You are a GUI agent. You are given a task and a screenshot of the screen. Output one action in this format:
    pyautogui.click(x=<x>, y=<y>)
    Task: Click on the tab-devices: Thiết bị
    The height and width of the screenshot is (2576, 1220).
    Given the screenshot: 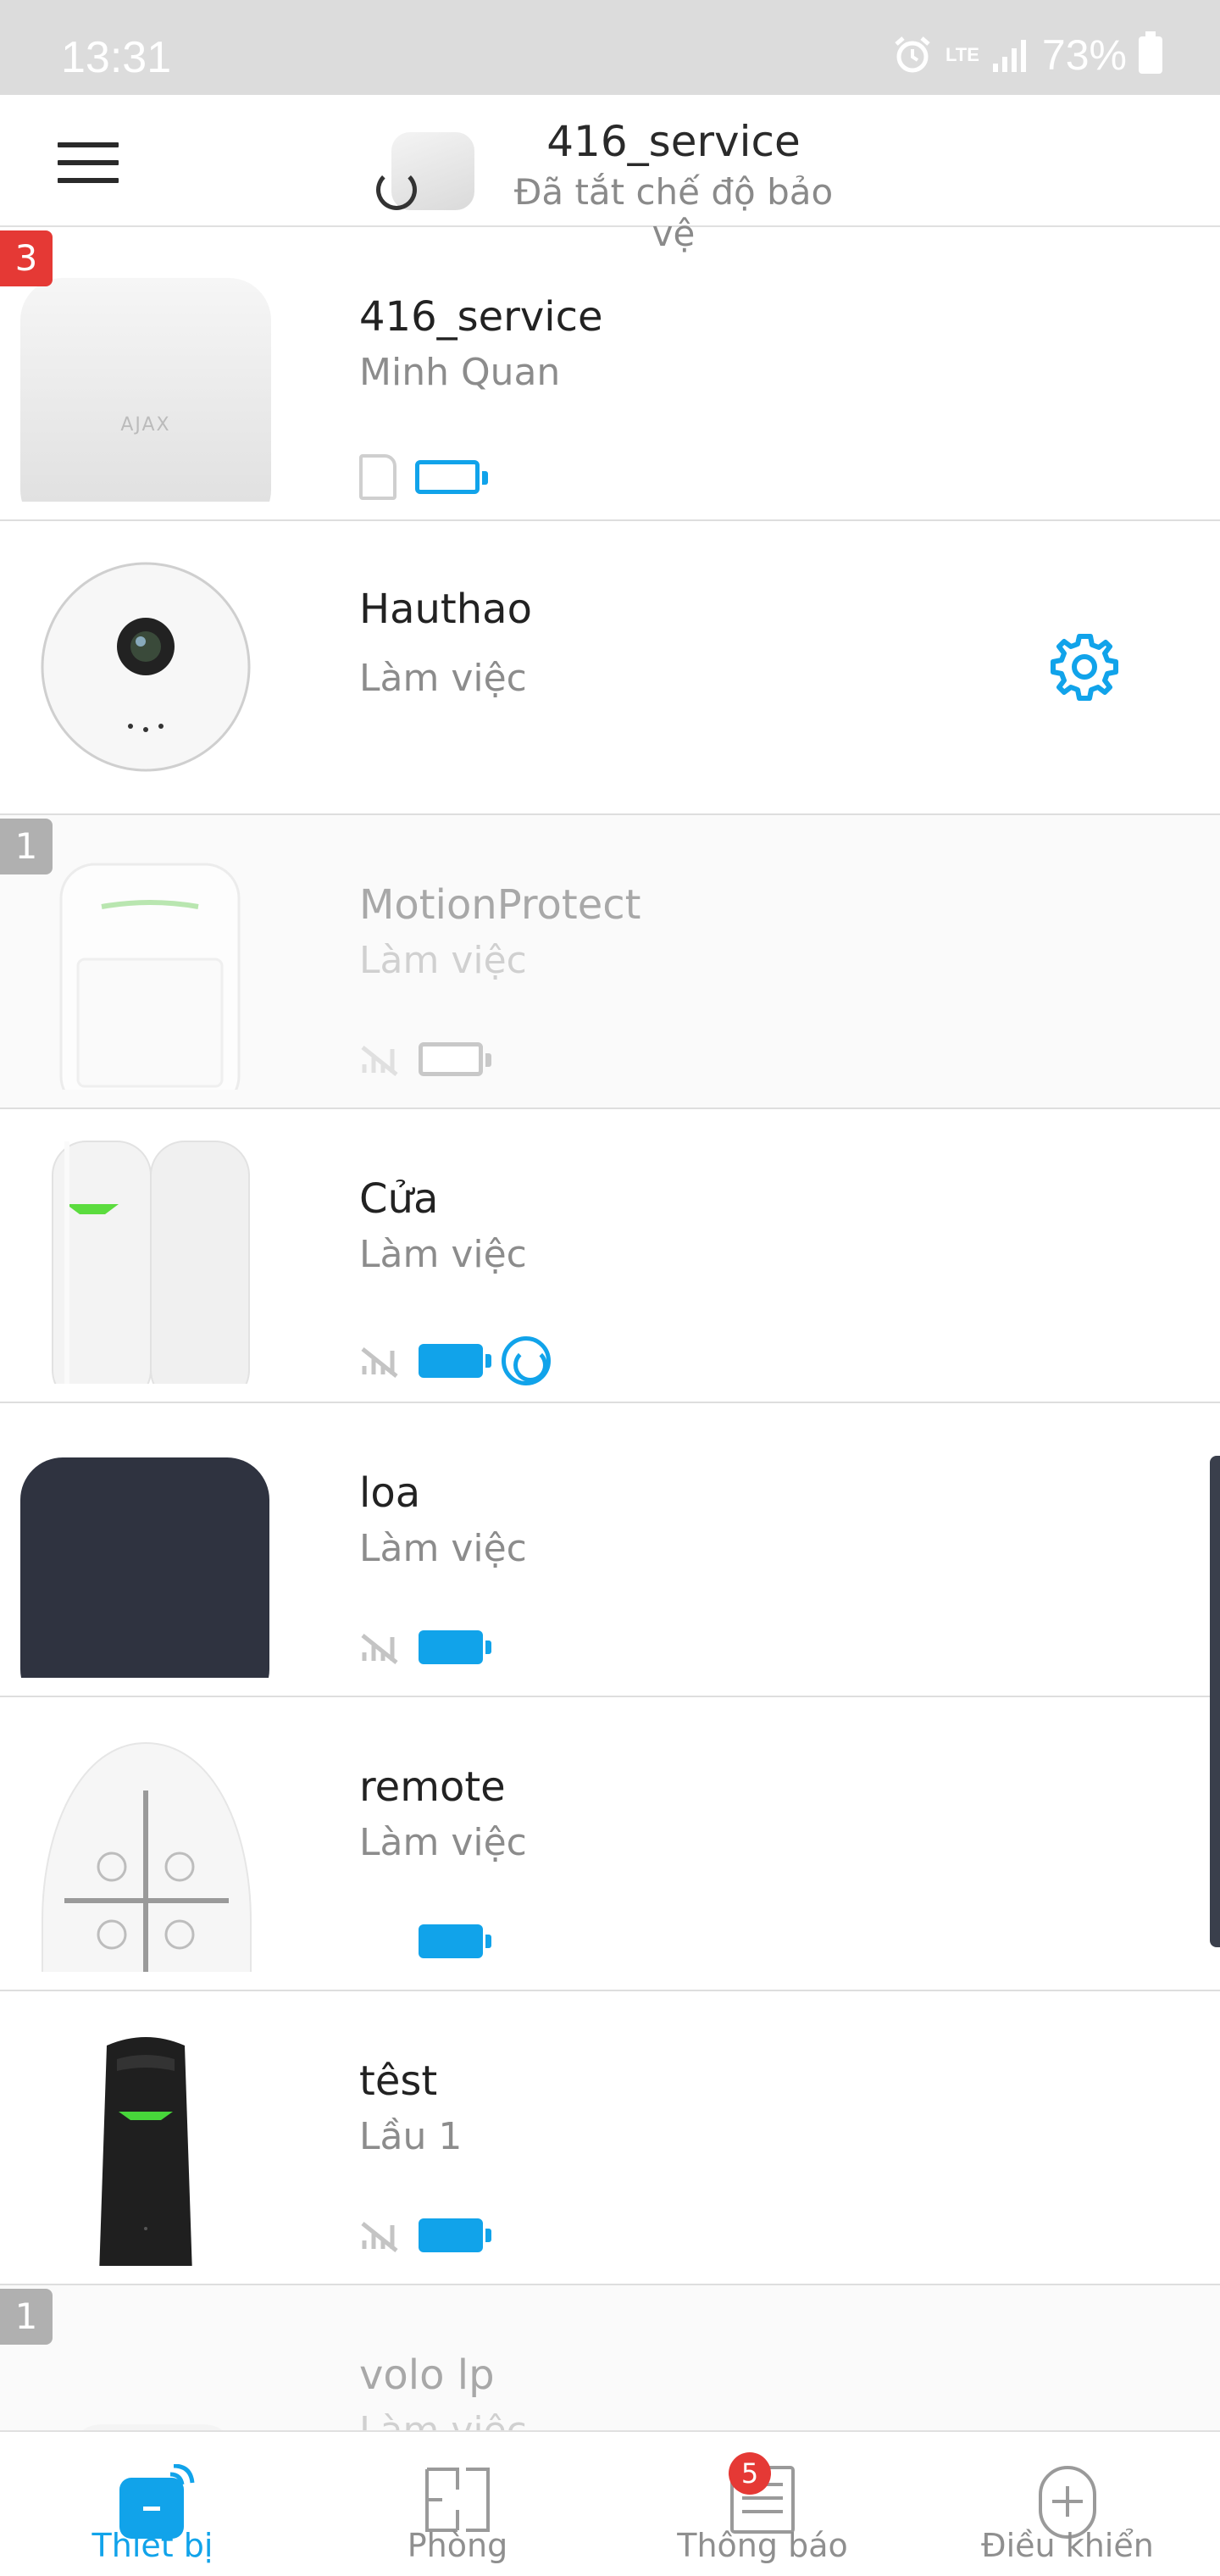 What is the action you would take?
    pyautogui.click(x=152, y=2504)
    